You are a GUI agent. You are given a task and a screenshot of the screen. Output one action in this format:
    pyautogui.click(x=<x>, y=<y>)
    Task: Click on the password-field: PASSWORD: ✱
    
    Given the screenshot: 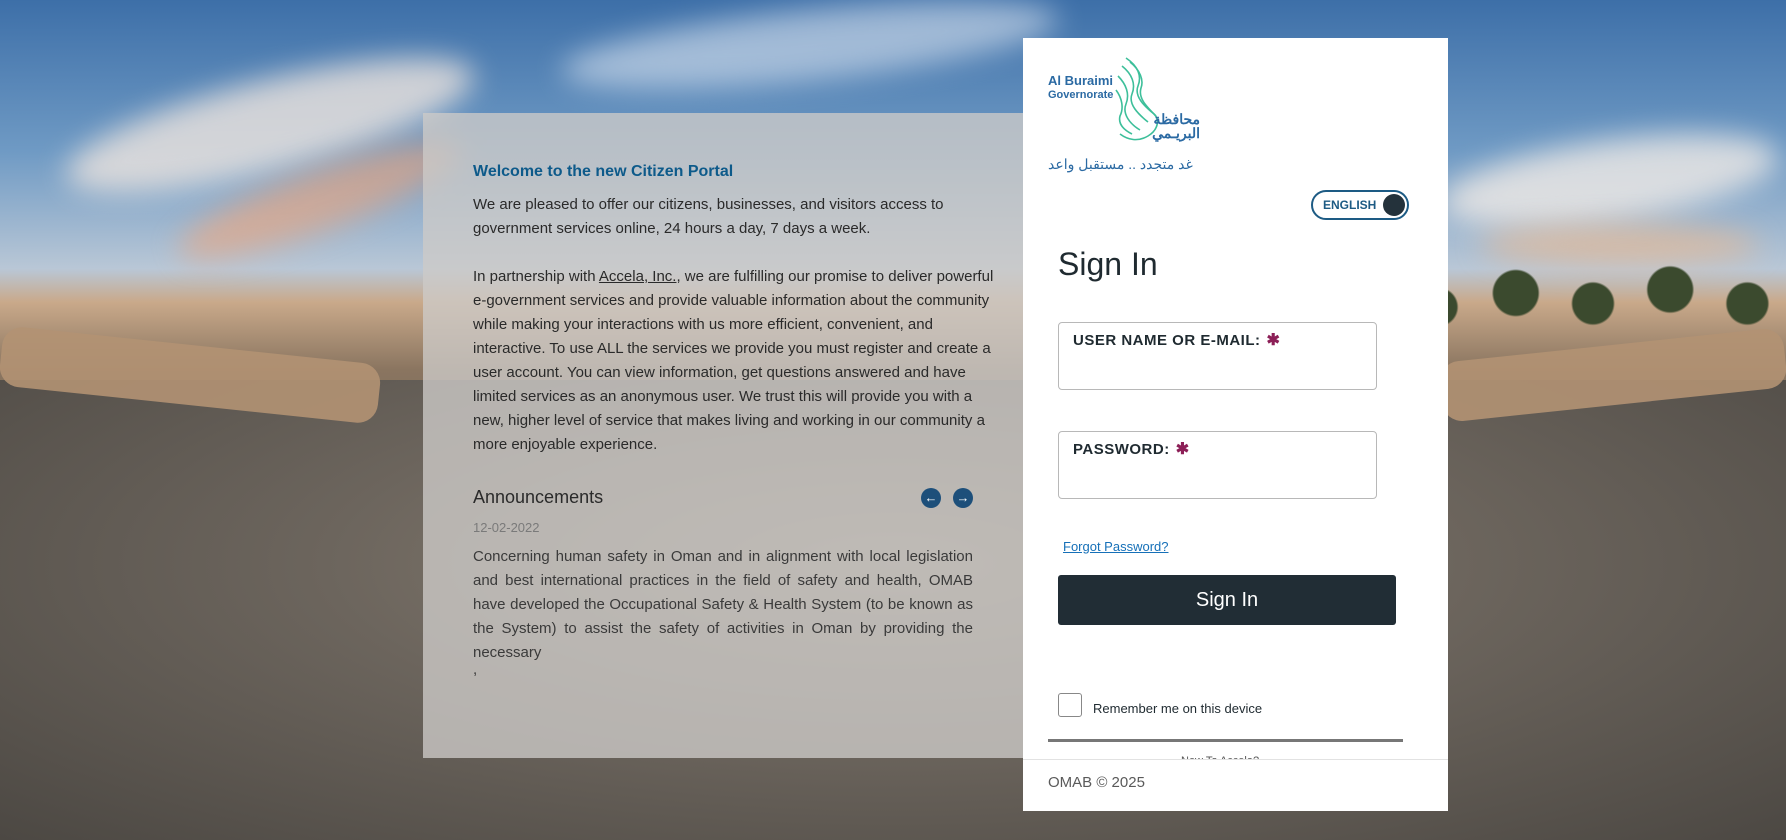 What is the action you would take?
    pyautogui.click(x=1217, y=465)
    